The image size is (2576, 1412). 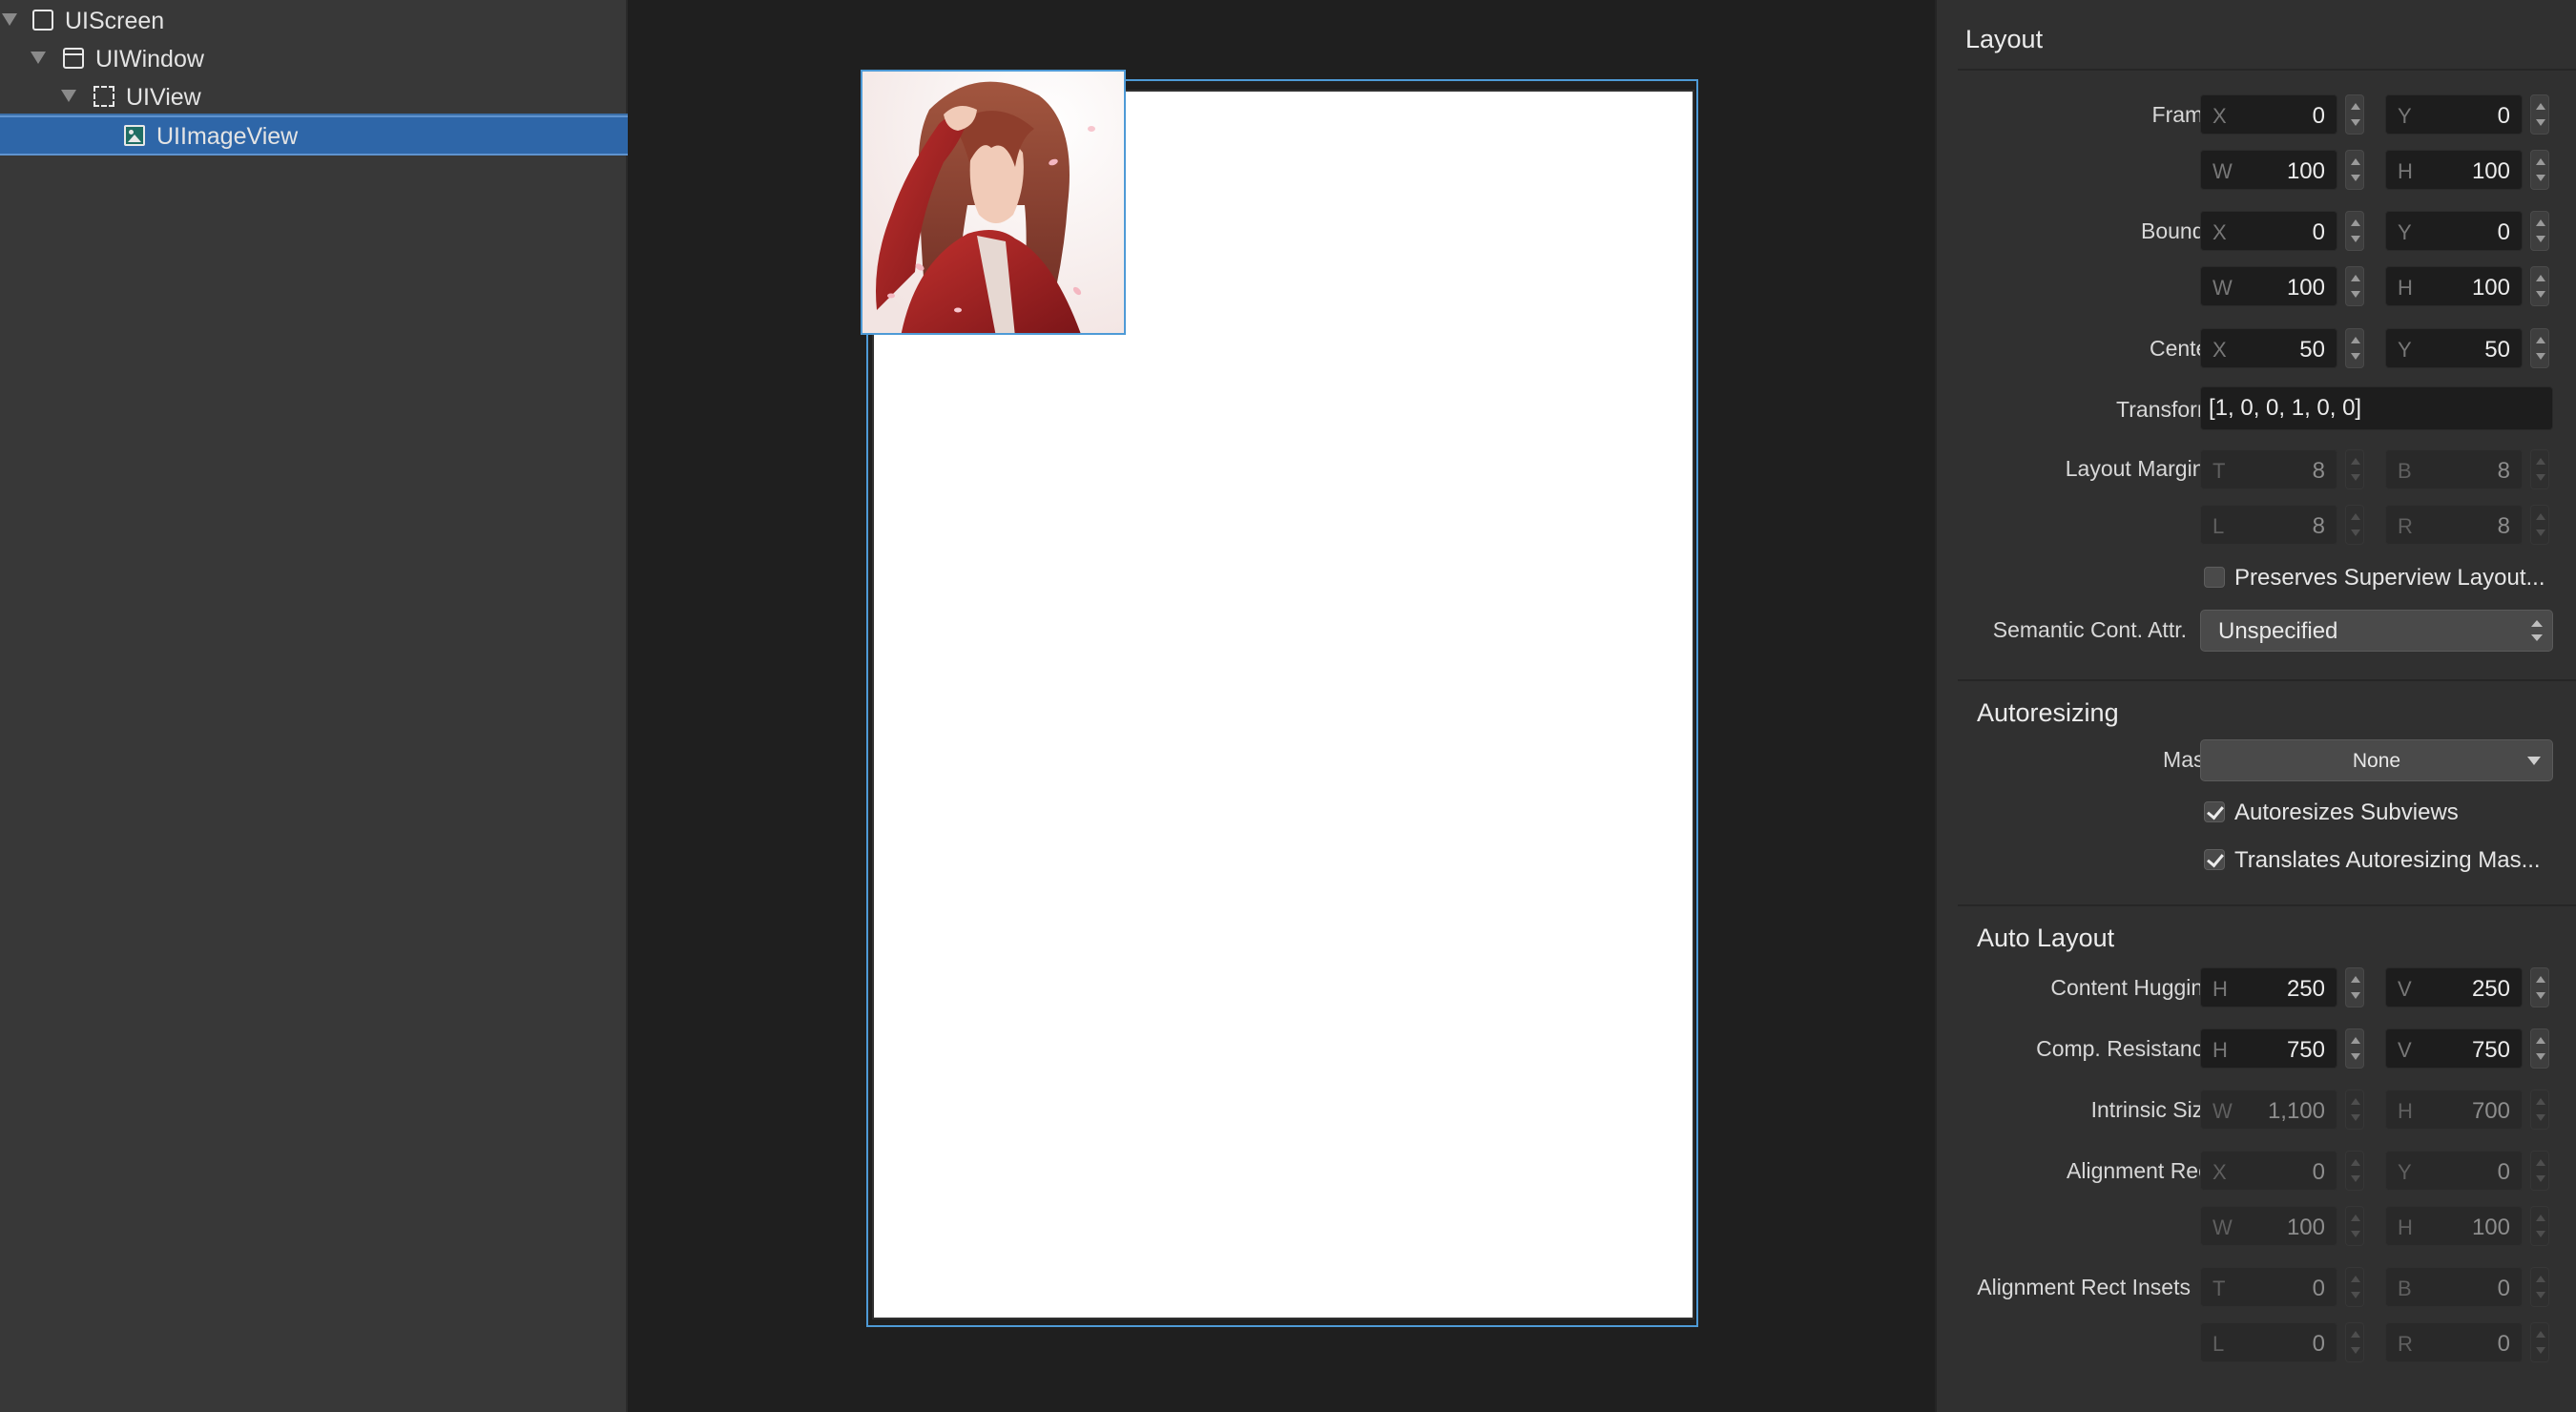 What do you see at coordinates (2354, 286) in the screenshot?
I see `bounds-w-stepper` at bounding box center [2354, 286].